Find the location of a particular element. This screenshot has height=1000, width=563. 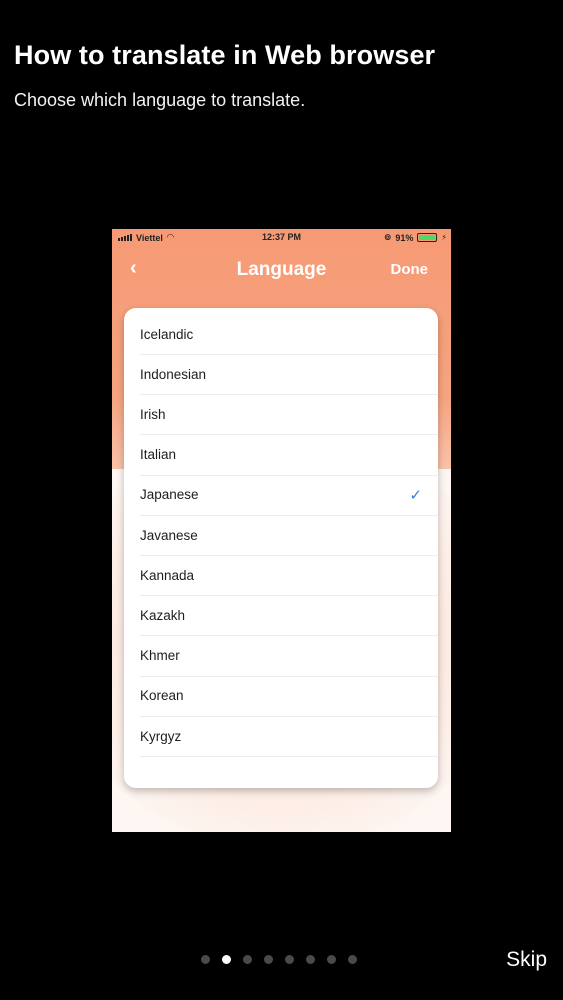

page-indicator is located at coordinates (279, 959).